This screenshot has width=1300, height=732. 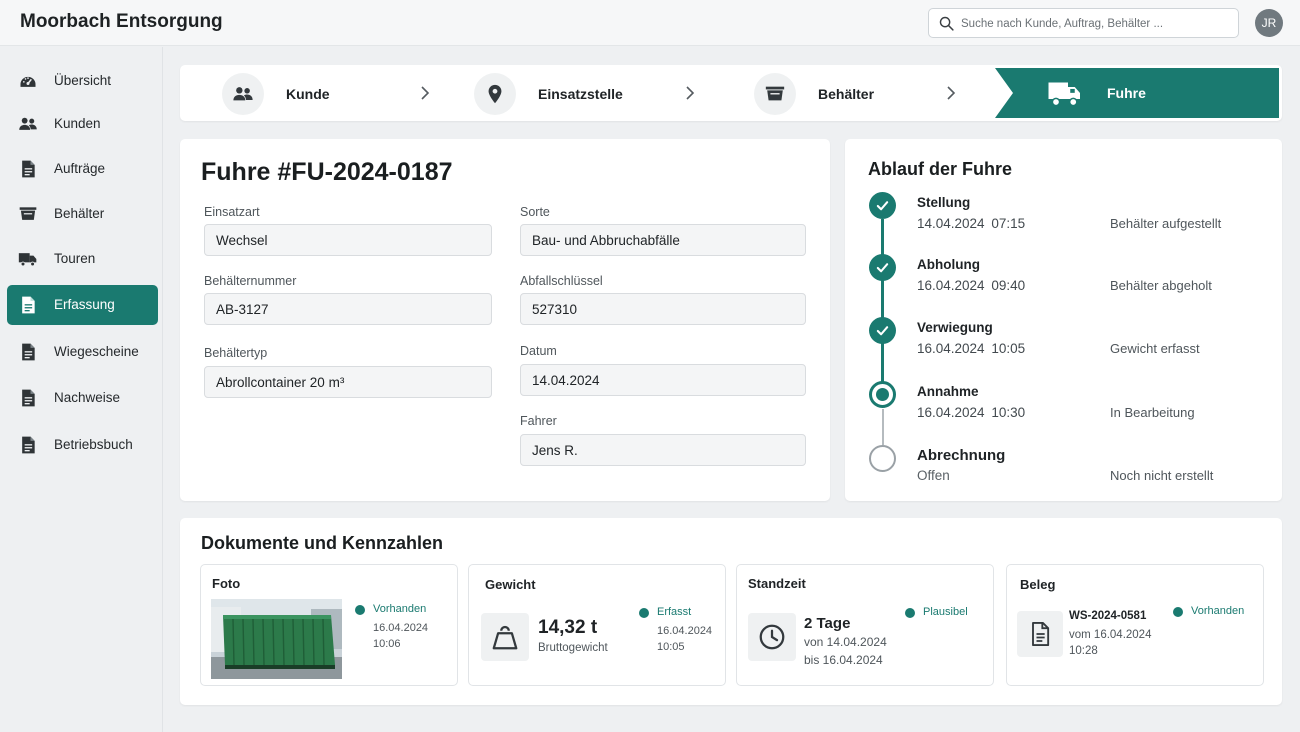 I want to click on container-photo, so click(x=276, y=639).